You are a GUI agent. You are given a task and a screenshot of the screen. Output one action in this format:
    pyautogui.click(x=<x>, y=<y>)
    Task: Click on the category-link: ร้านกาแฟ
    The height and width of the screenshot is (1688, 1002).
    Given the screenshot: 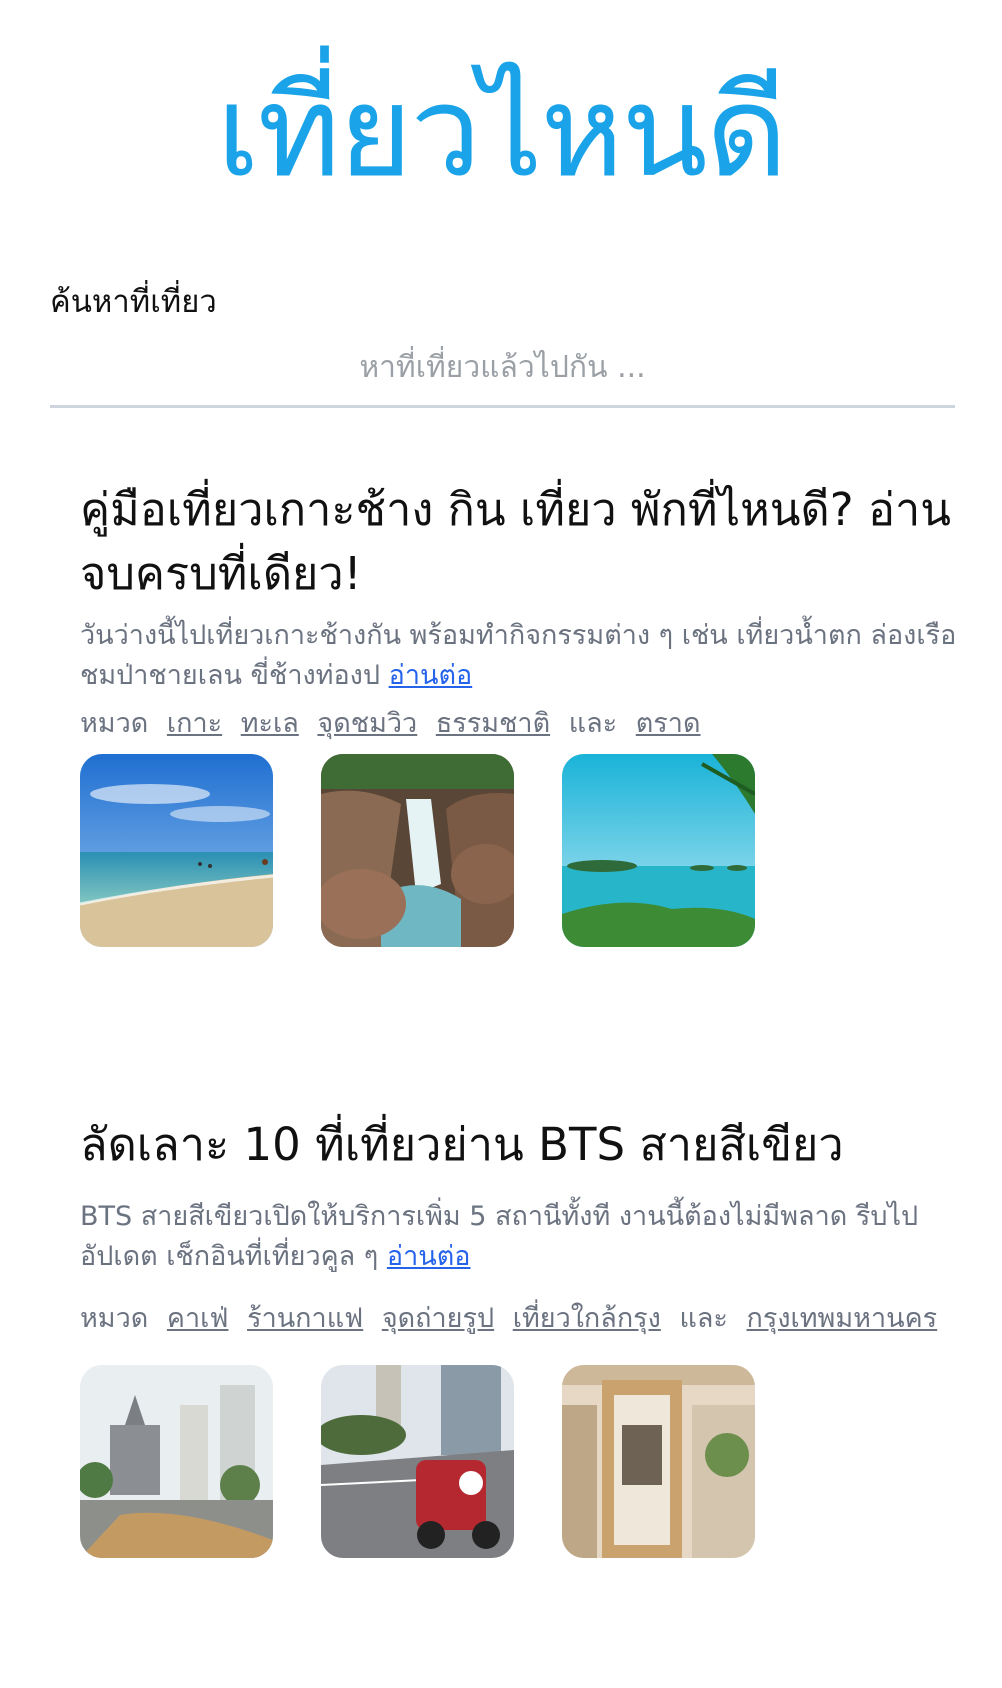 What is the action you would take?
    pyautogui.click(x=305, y=1318)
    